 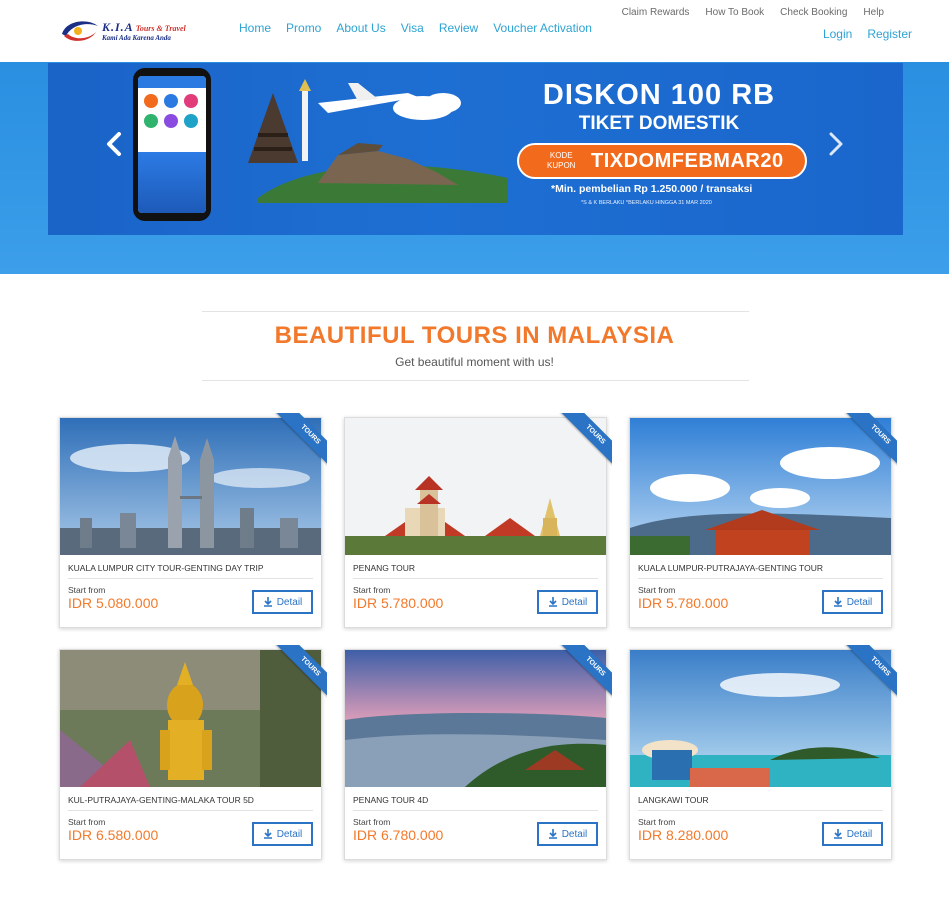 What do you see at coordinates (166, 568) in the screenshot?
I see `tour-name: KUALA LUMPUR CITY TOUR-GENTING DAY TRIP` at bounding box center [166, 568].